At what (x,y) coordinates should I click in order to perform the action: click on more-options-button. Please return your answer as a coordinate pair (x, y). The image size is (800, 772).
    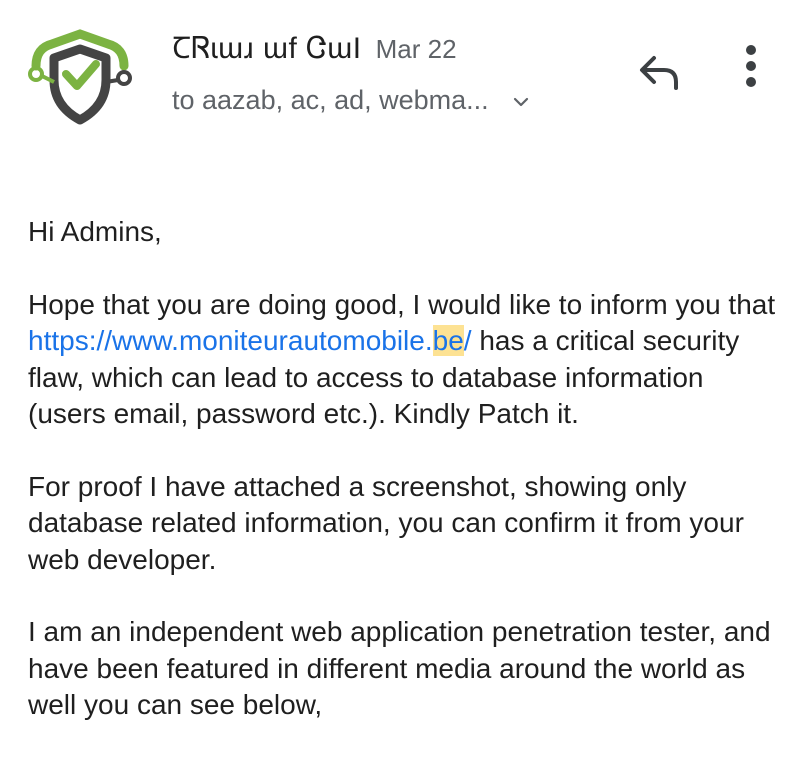
    Looking at the image, I should click on (751, 68).